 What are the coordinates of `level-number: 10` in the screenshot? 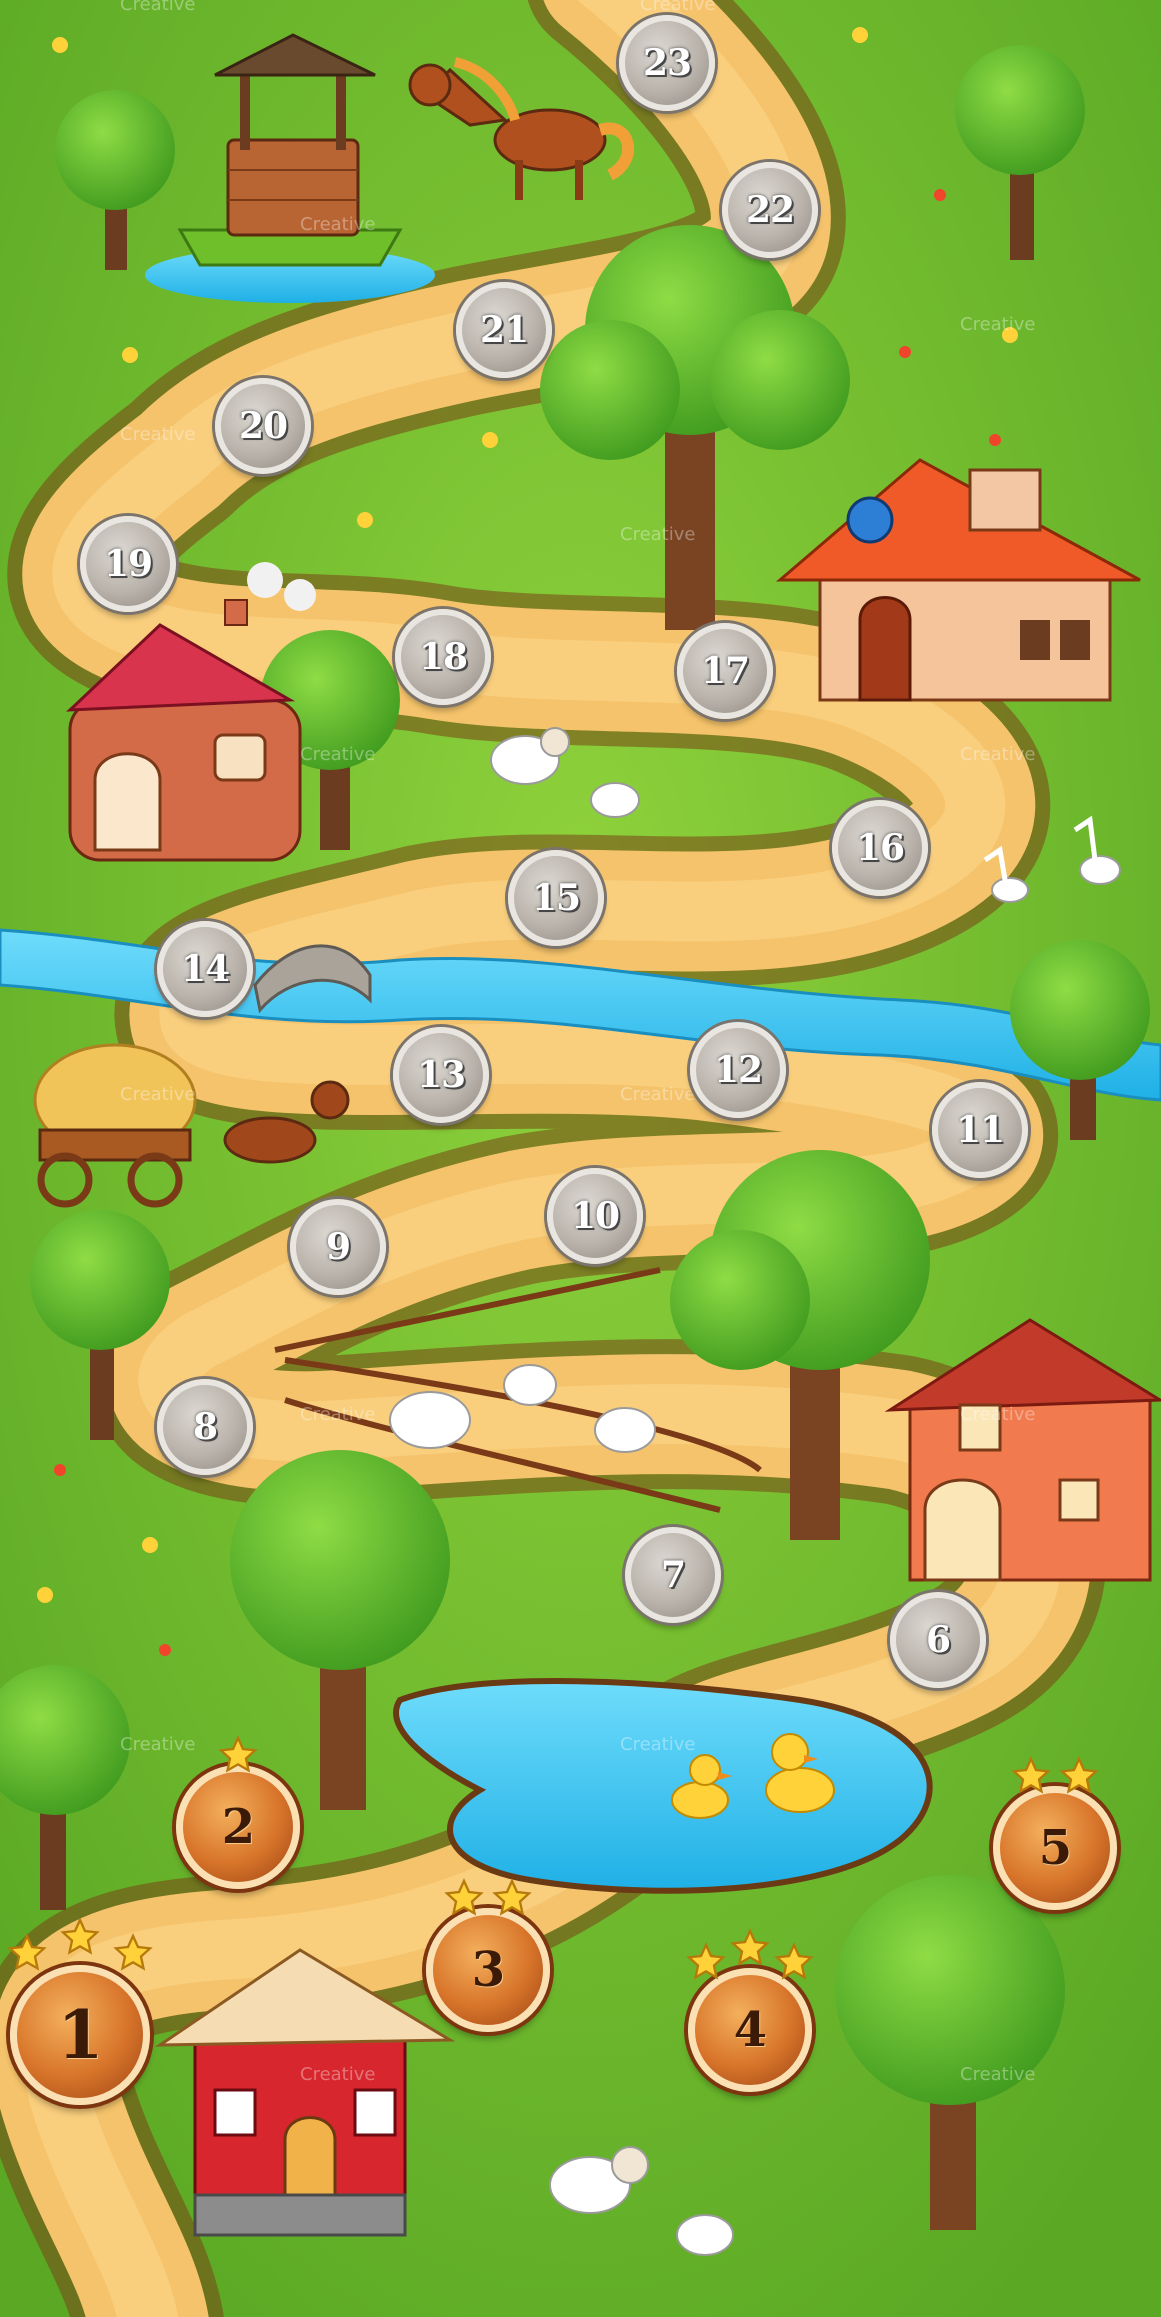 It's located at (595, 1216).